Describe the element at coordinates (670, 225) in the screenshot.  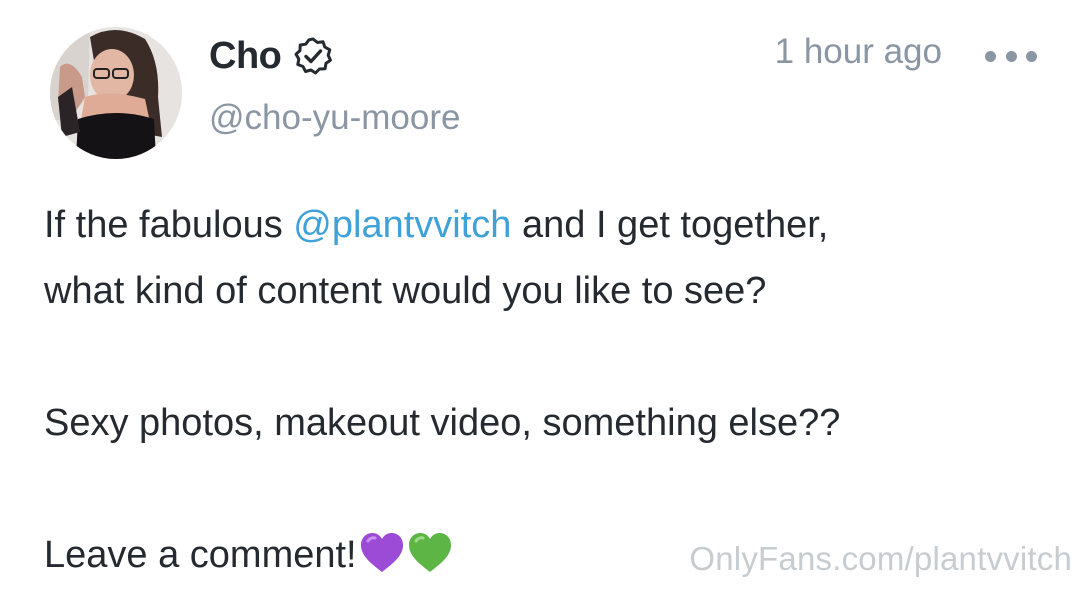
I see `post-text: and I get together,` at that location.